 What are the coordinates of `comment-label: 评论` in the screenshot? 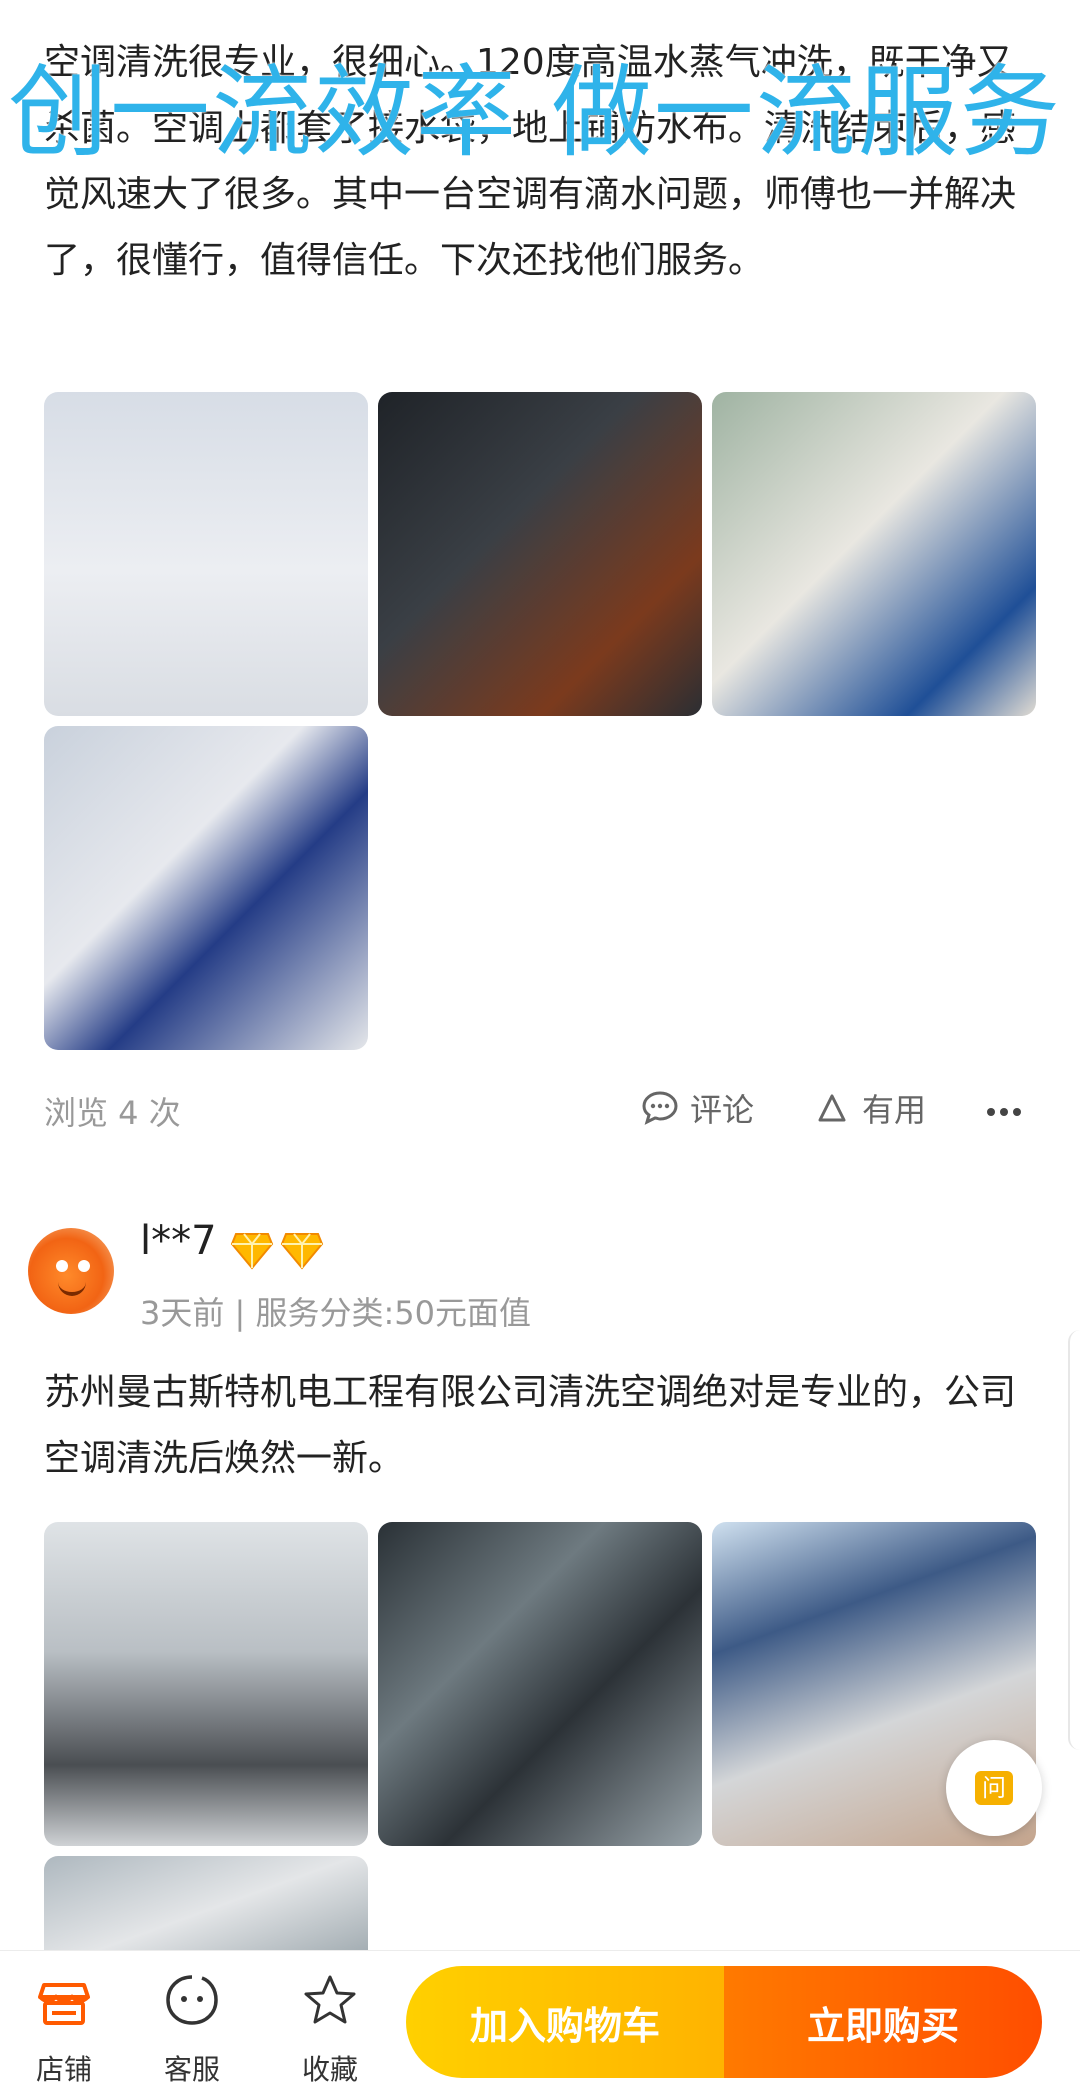 It's located at (722, 1110).